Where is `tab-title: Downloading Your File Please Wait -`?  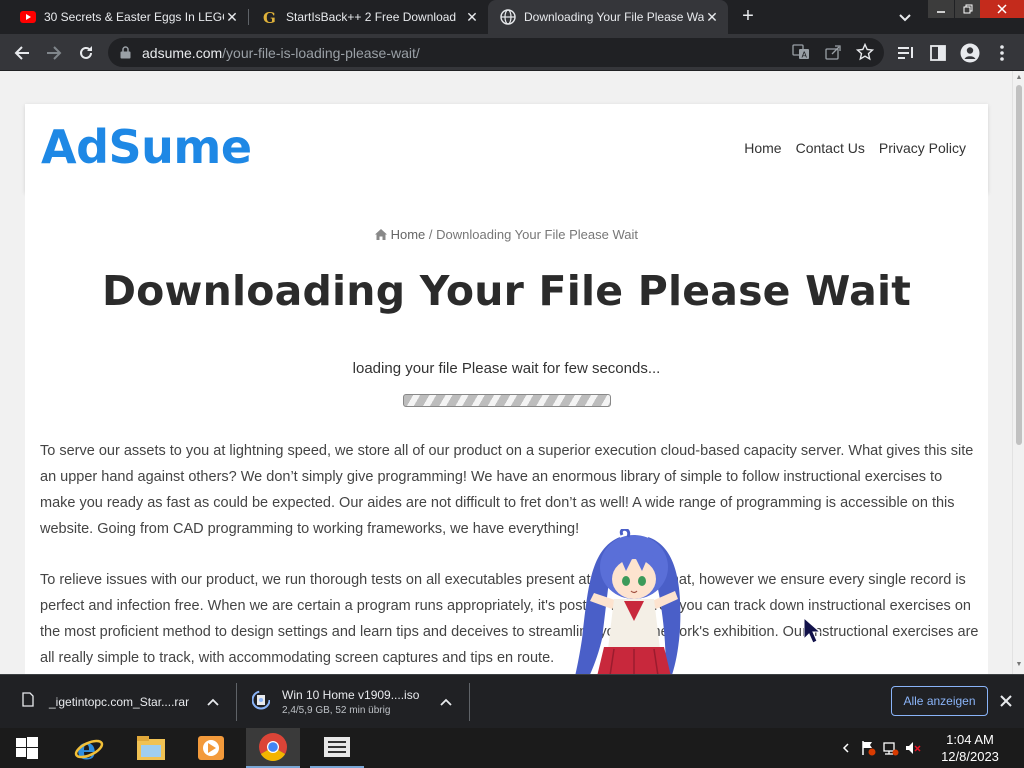
tab-title: Downloading Your File Please Wait - is located at coordinates (614, 17).